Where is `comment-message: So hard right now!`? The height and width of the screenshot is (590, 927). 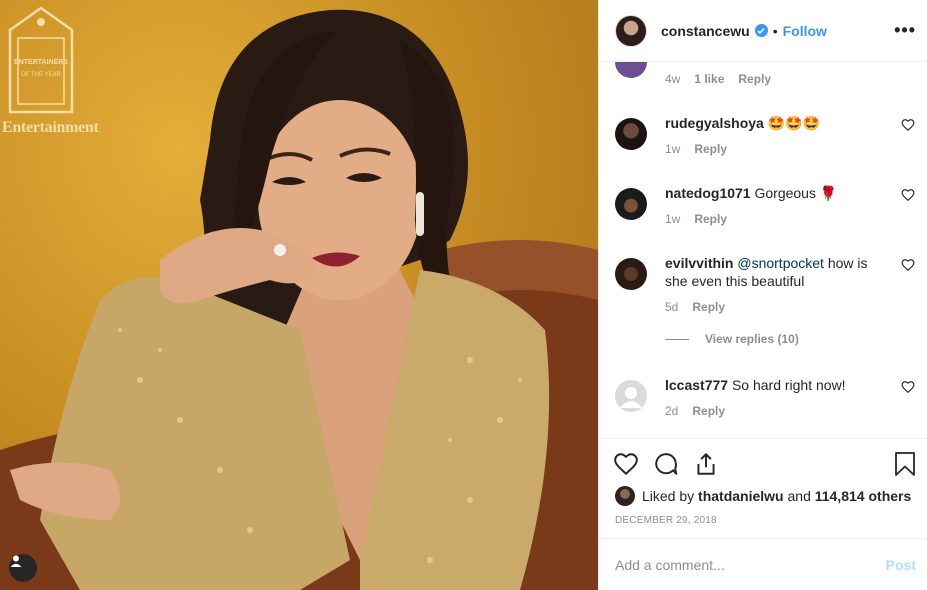
comment-message: So hard right now! is located at coordinates (788, 385).